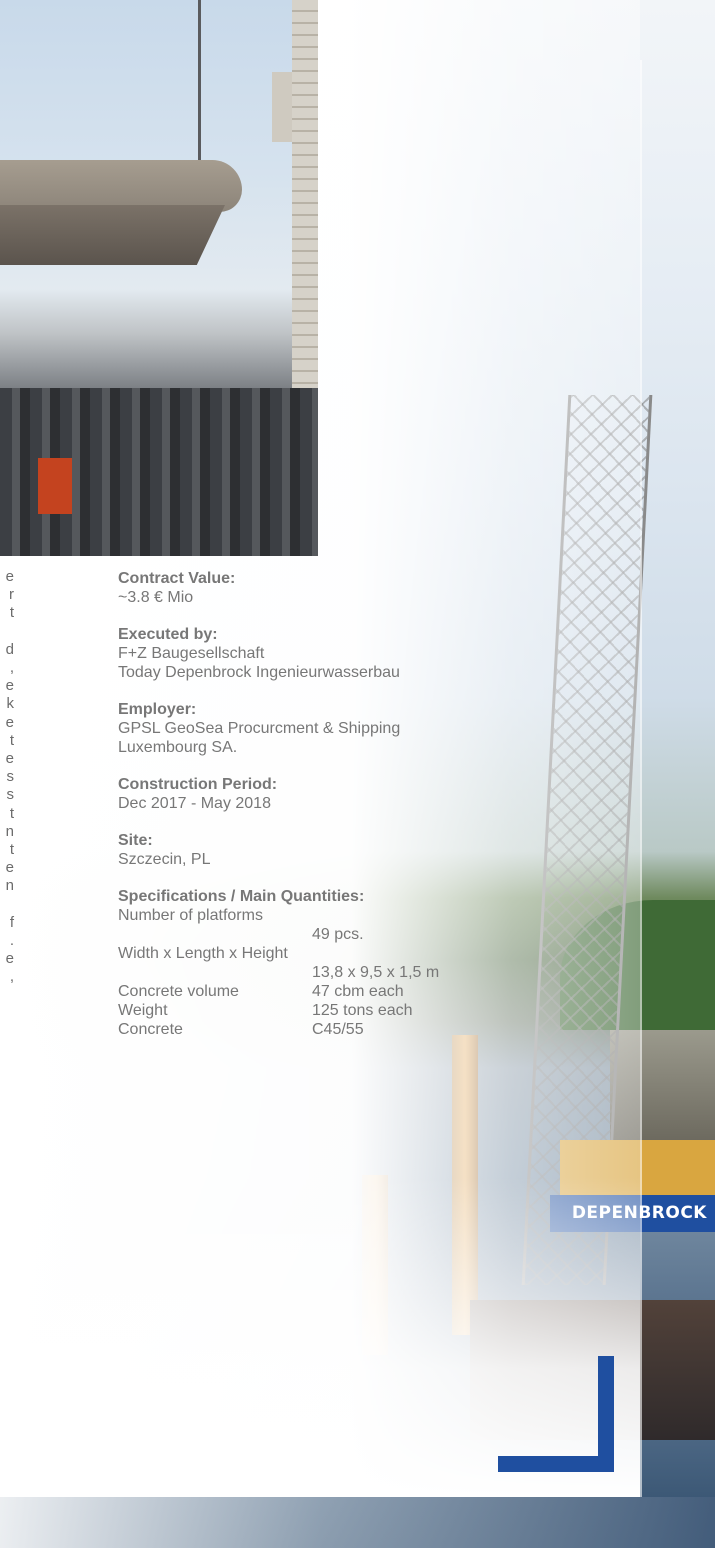 This screenshot has width=715, height=1548. What do you see at coordinates (150, 1029) in the screenshot?
I see `concrete-label: Concrete` at bounding box center [150, 1029].